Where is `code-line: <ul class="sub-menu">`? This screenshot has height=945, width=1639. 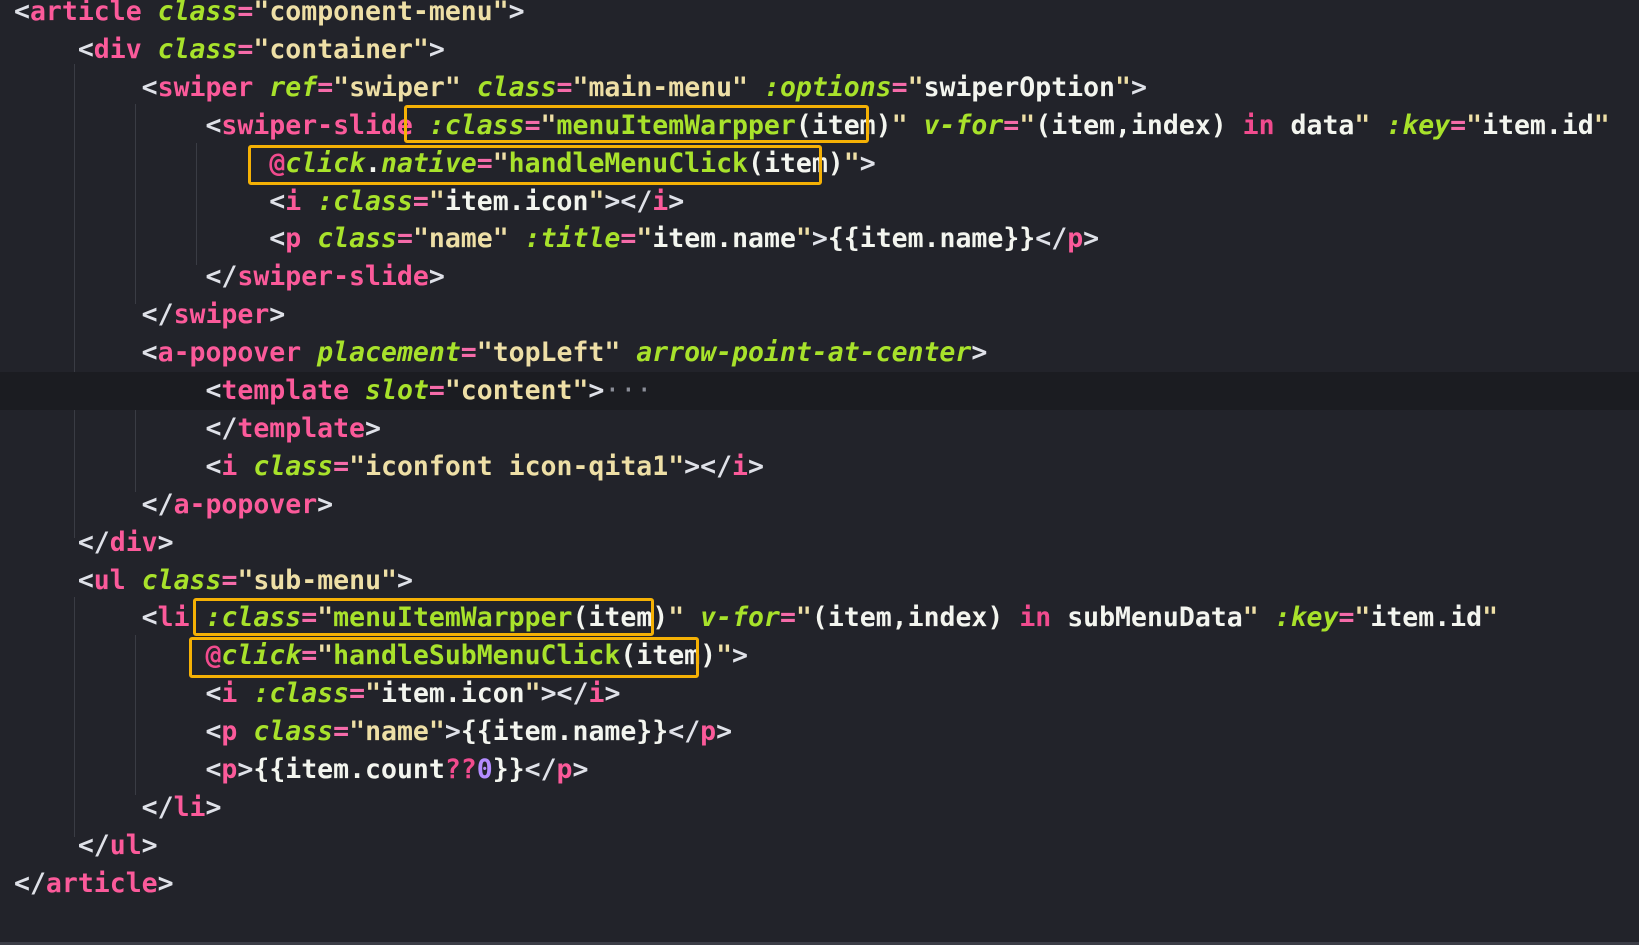 code-line: <ul class="sub-menu"> is located at coordinates (819, 581).